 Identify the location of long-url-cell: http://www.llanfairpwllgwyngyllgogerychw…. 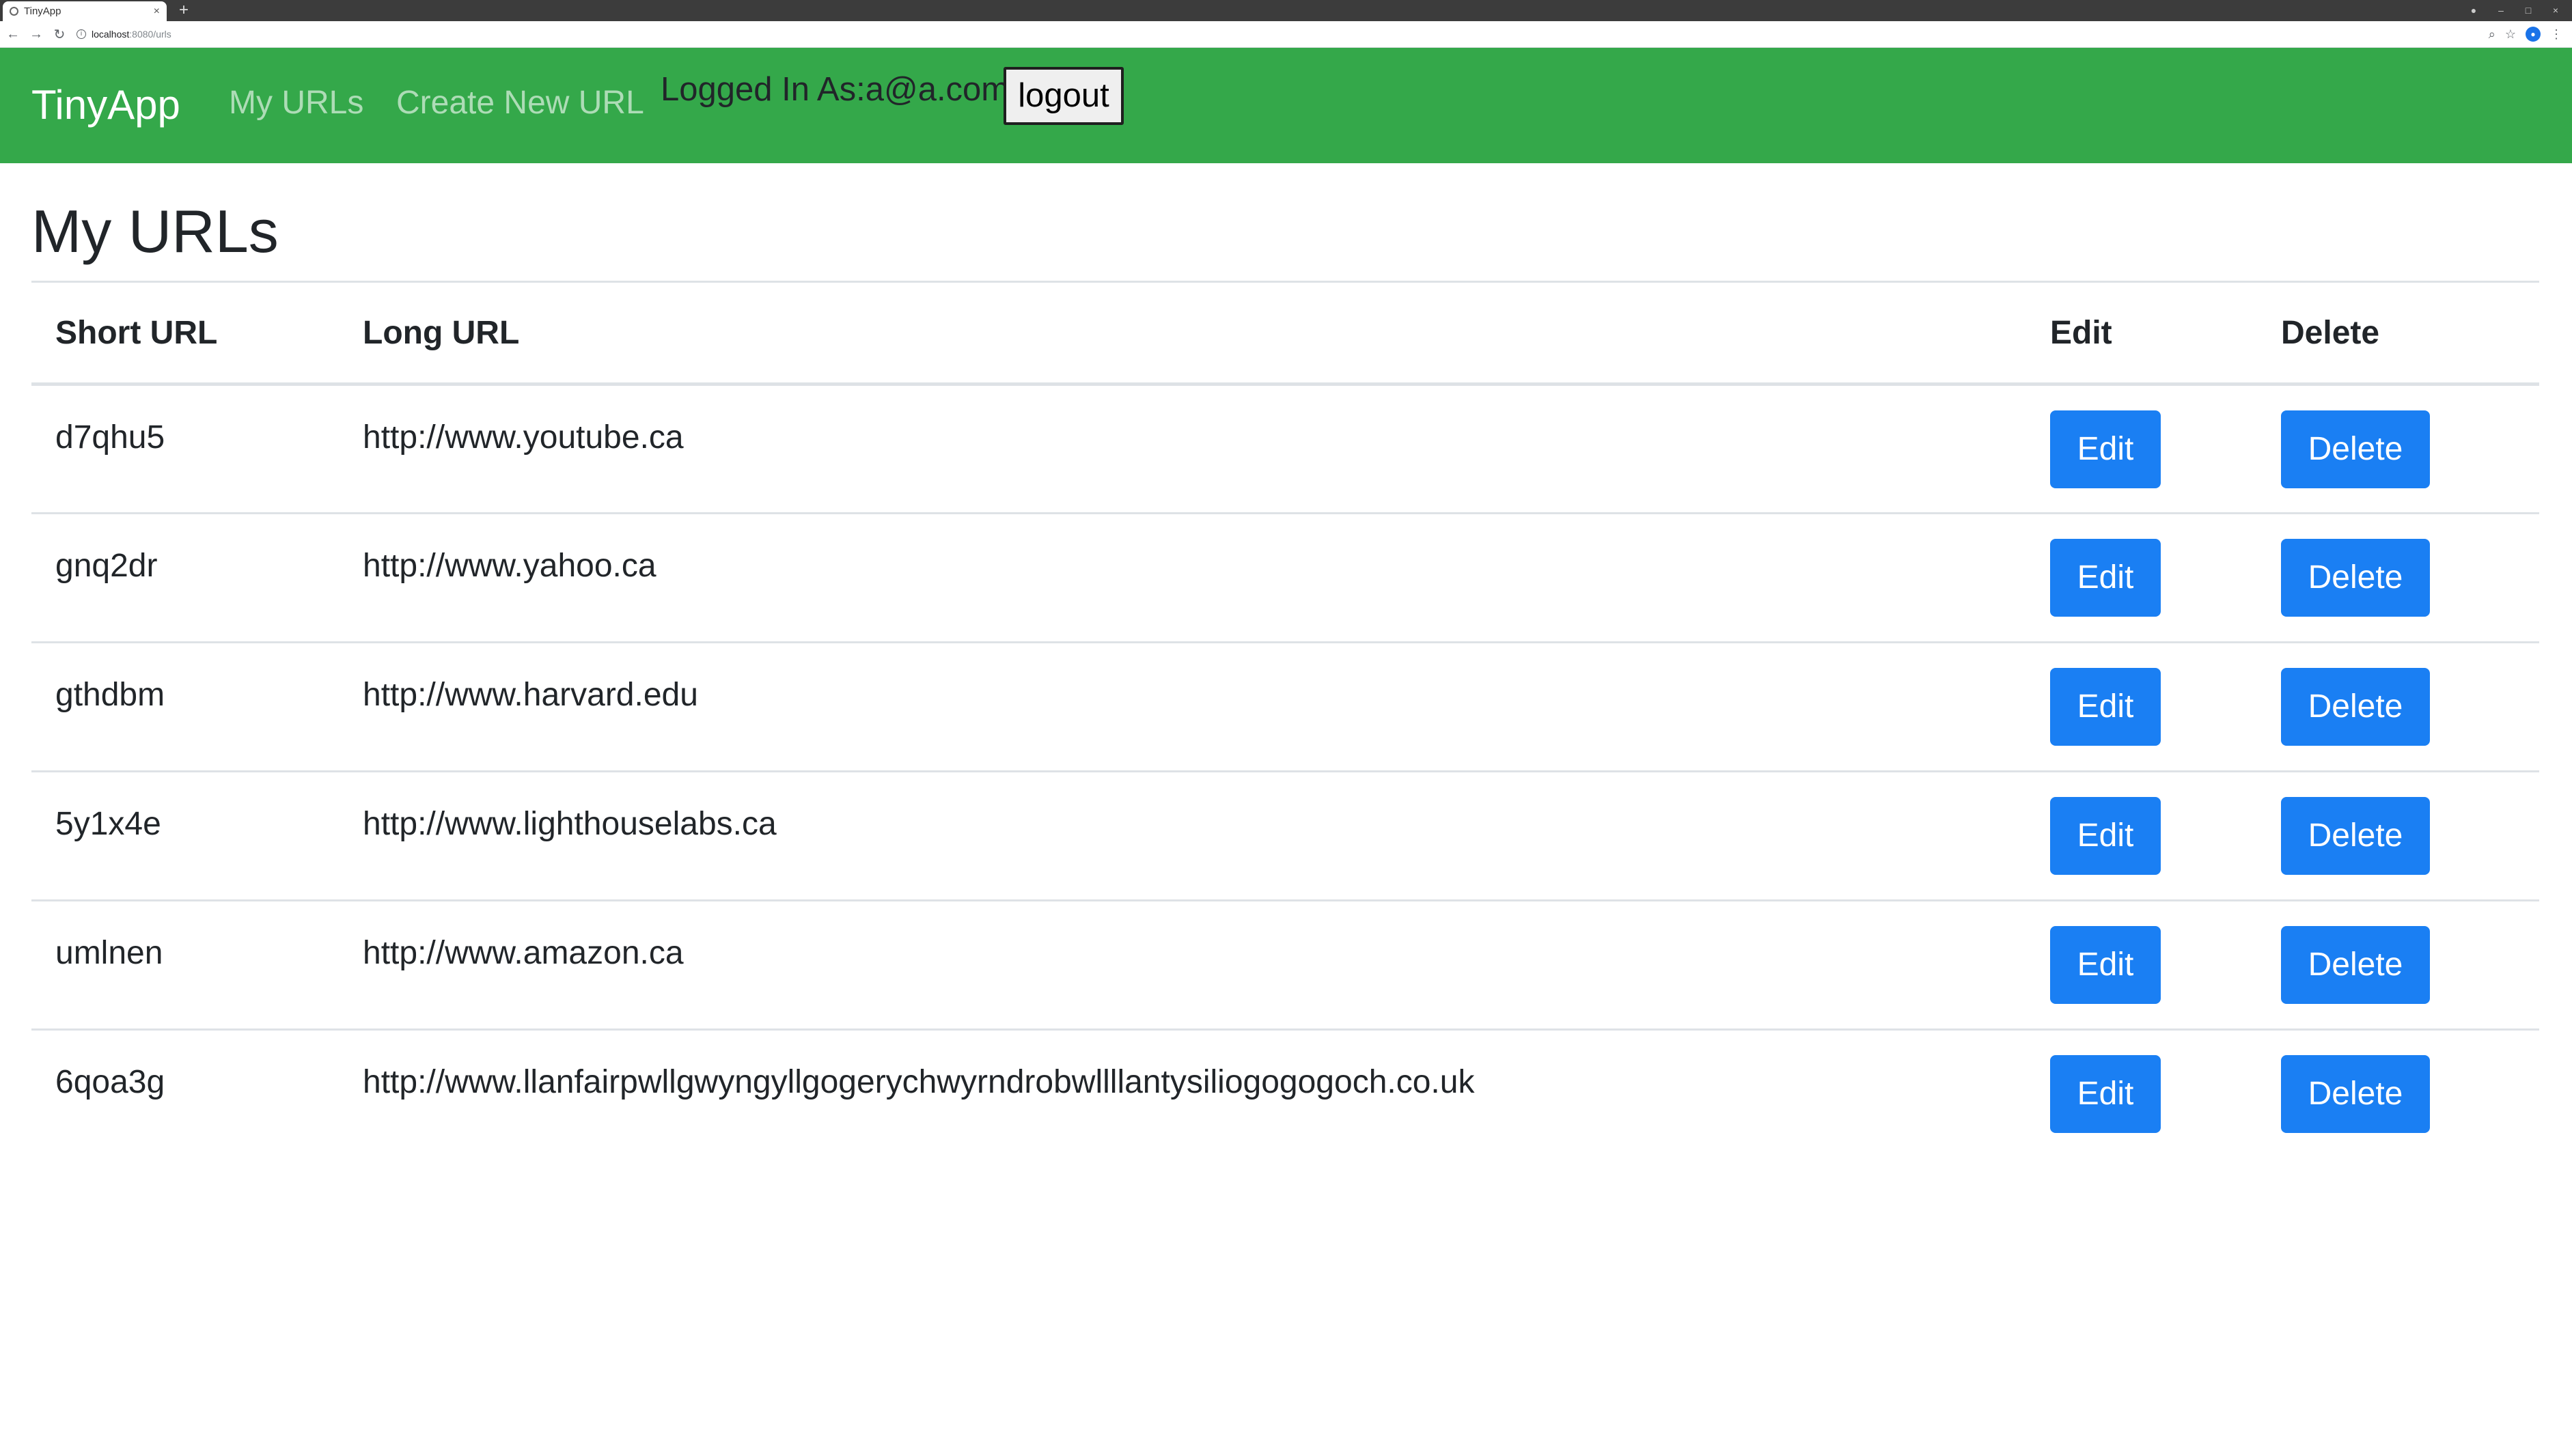
(1182, 1093).